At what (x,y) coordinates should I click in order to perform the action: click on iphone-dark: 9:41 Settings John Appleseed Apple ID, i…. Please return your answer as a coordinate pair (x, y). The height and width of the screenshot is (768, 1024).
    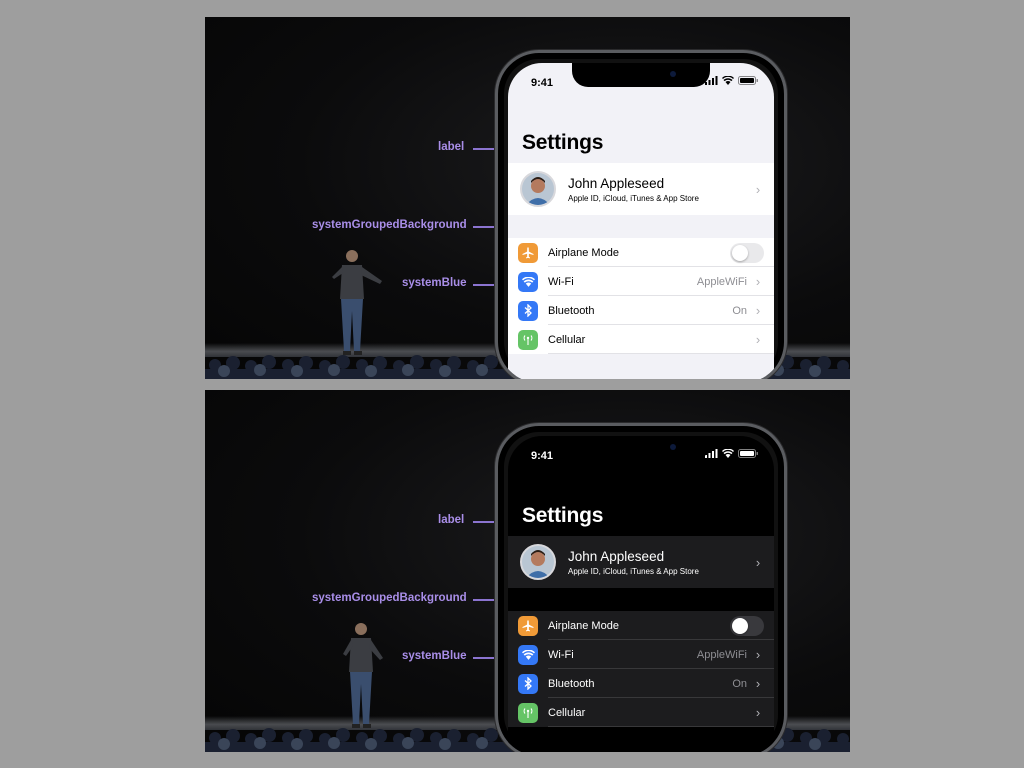
    Looking at the image, I should click on (641, 587).